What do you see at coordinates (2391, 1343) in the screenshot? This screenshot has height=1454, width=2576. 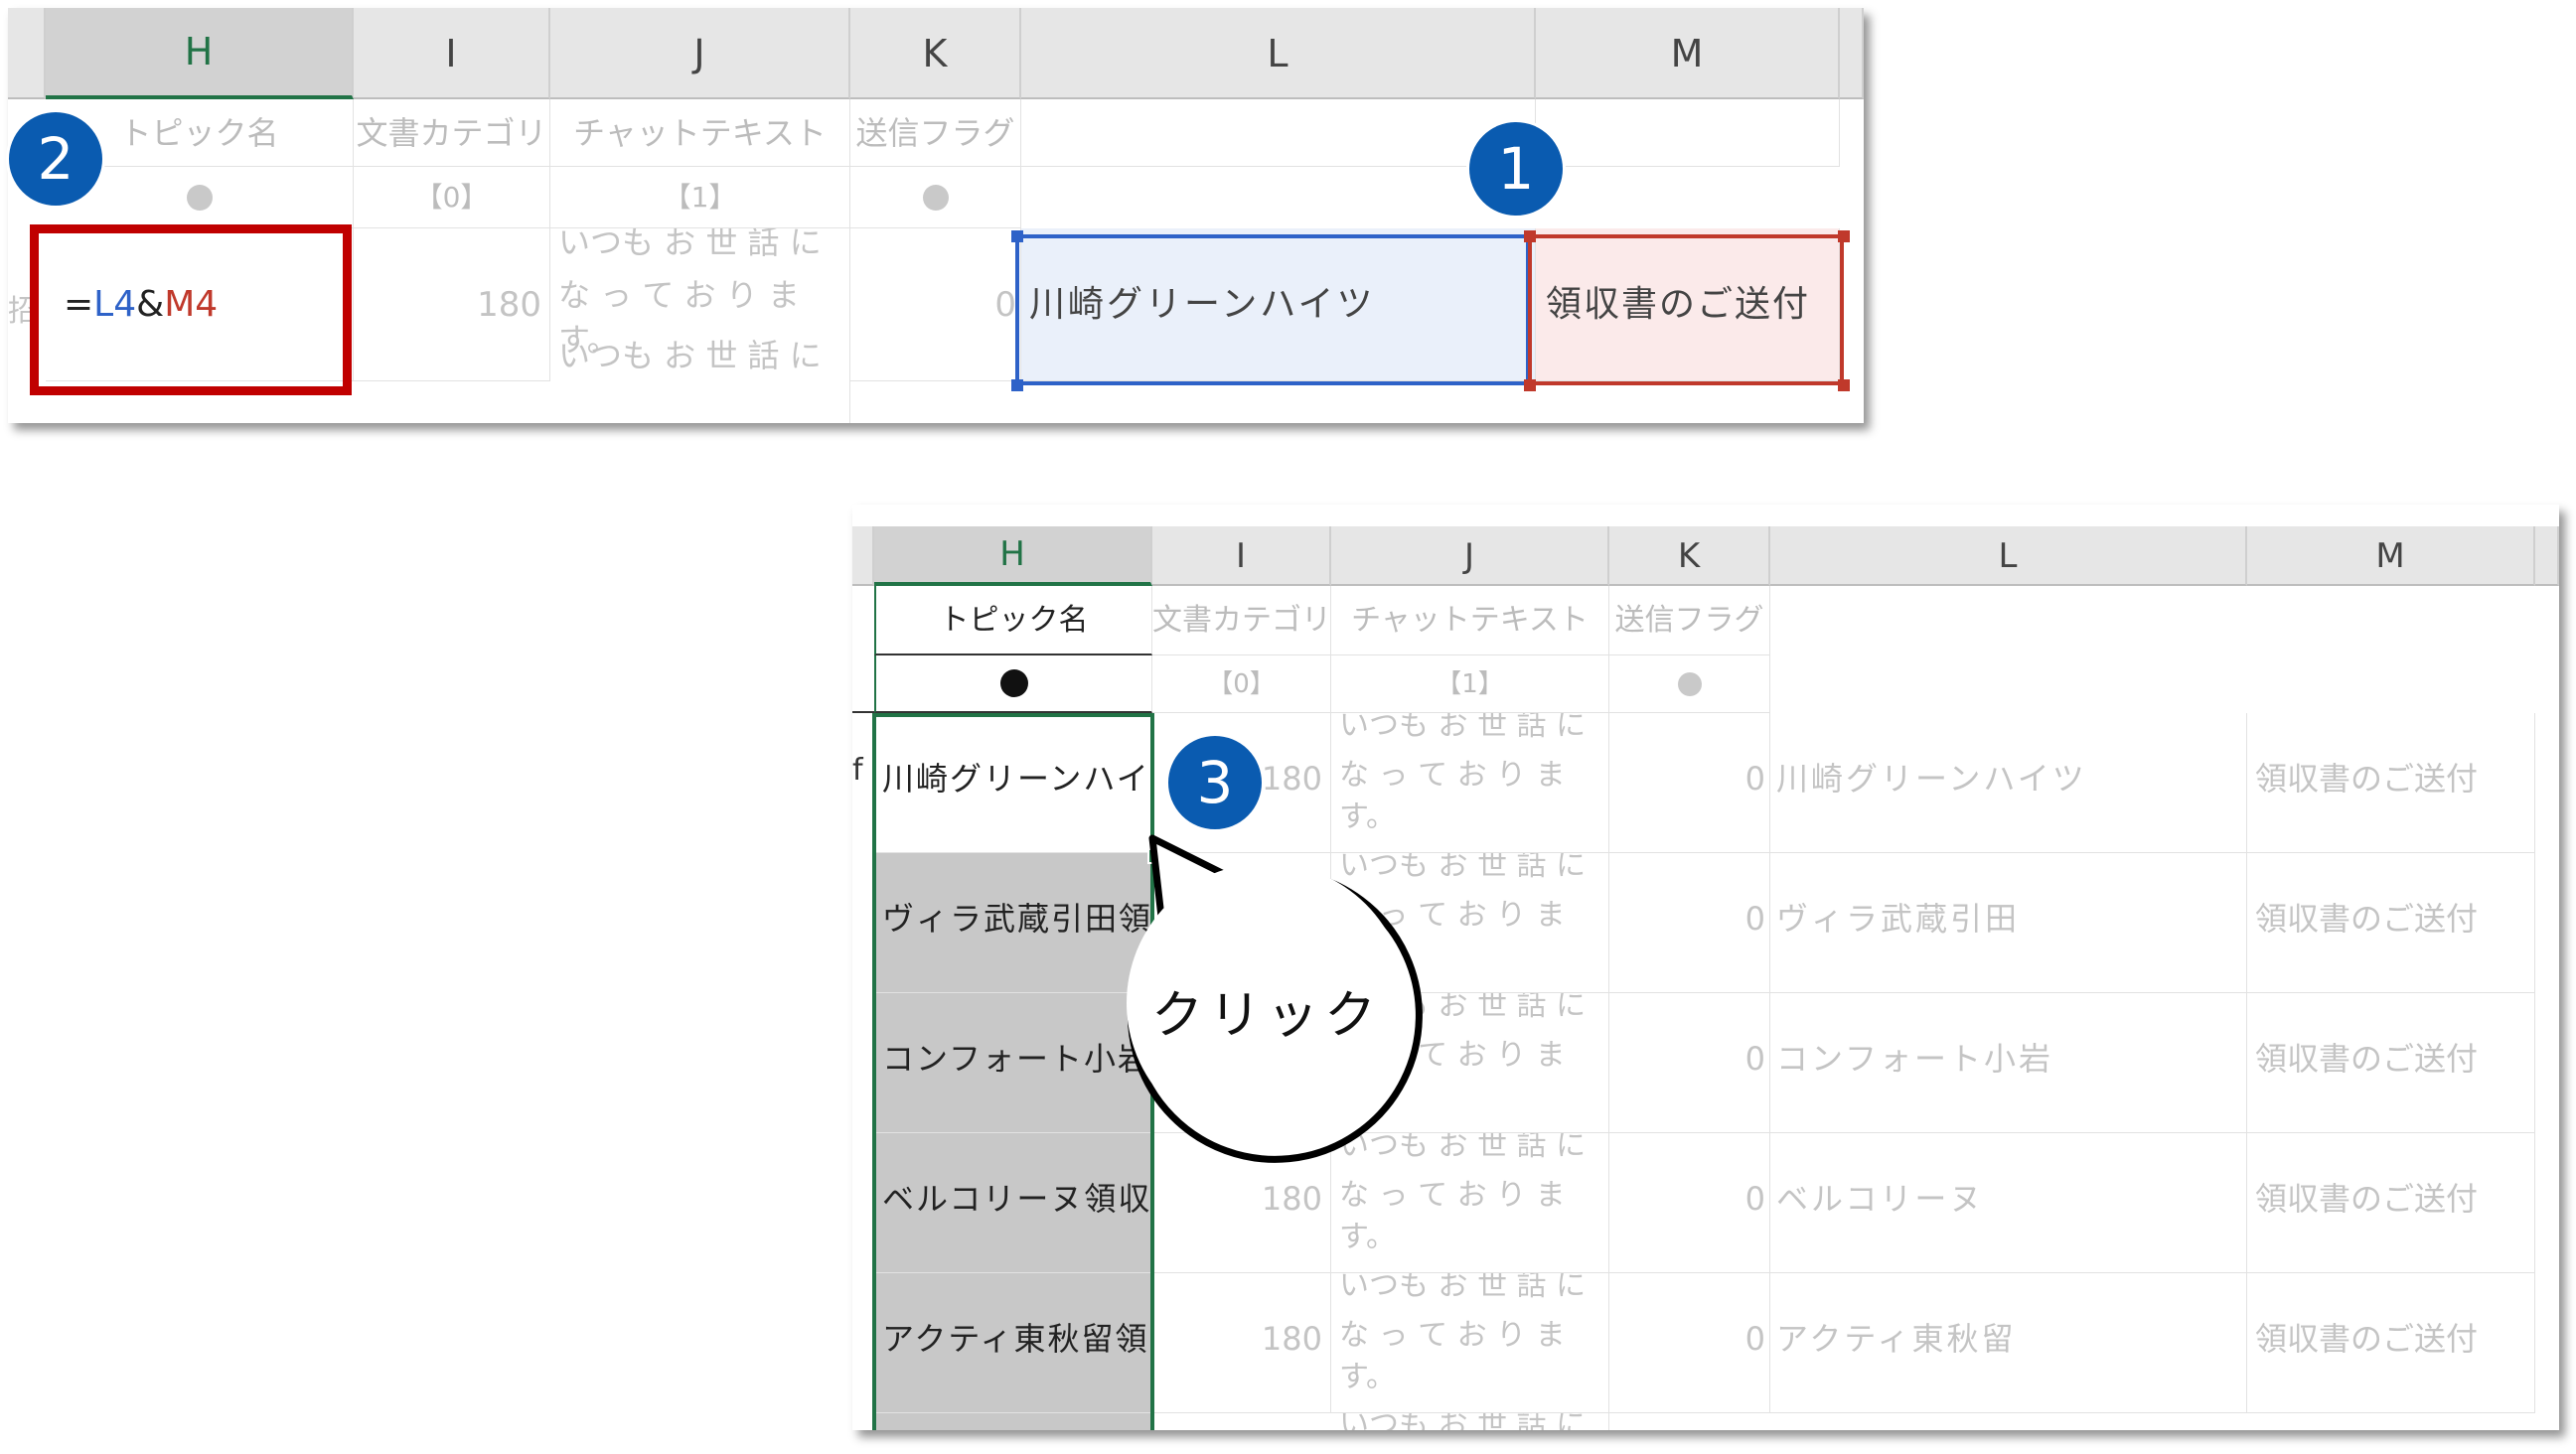 I see `table-row-5-m: 領収書のご送付` at bounding box center [2391, 1343].